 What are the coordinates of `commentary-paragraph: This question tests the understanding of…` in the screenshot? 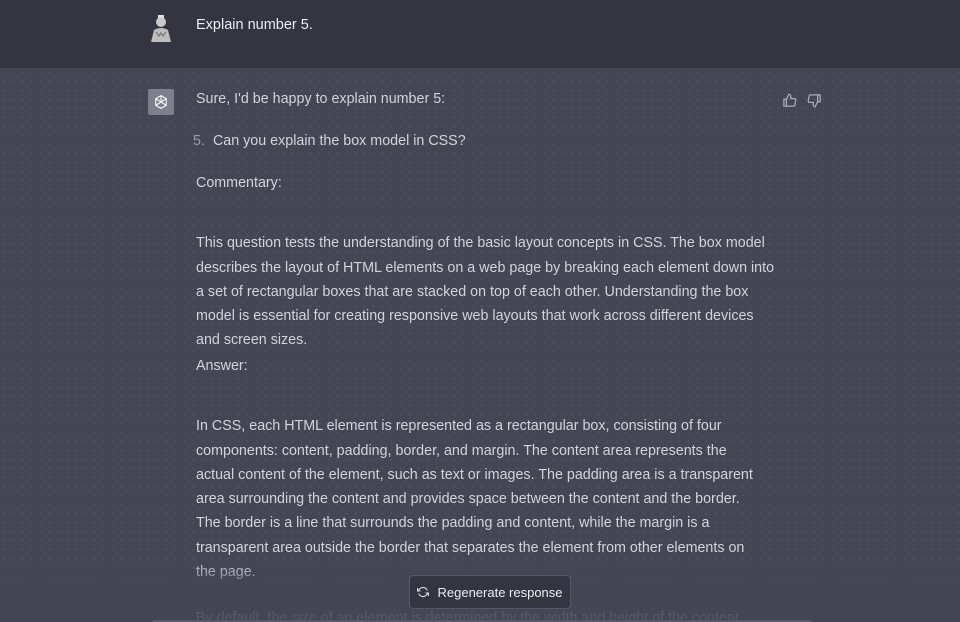 It's located at (485, 292).